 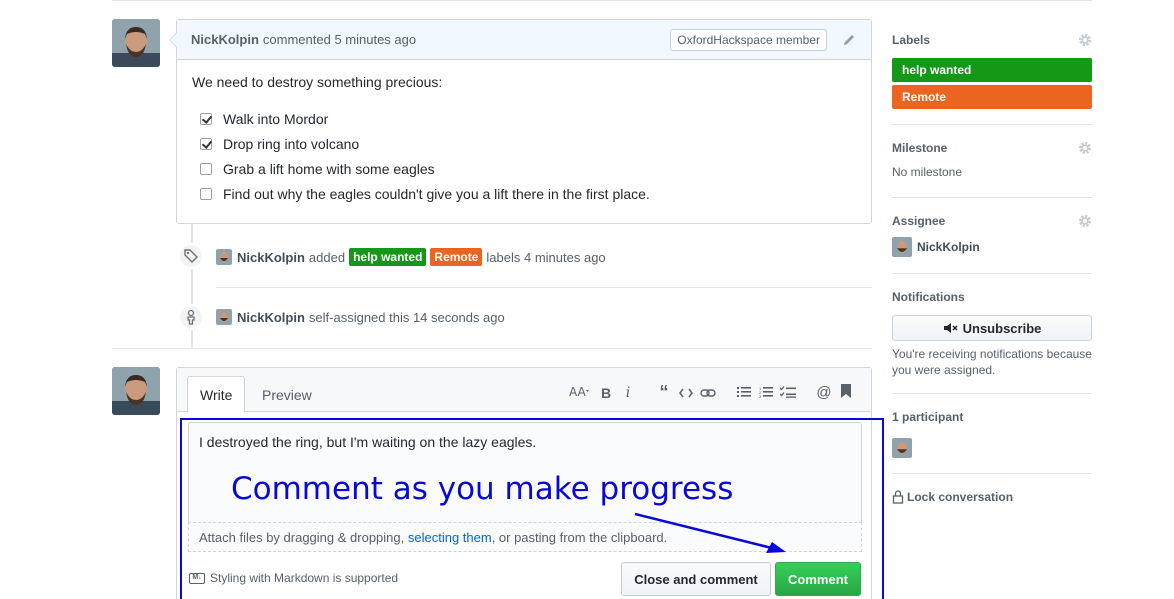 I want to click on task-text: Walk into Mordor, so click(x=276, y=118).